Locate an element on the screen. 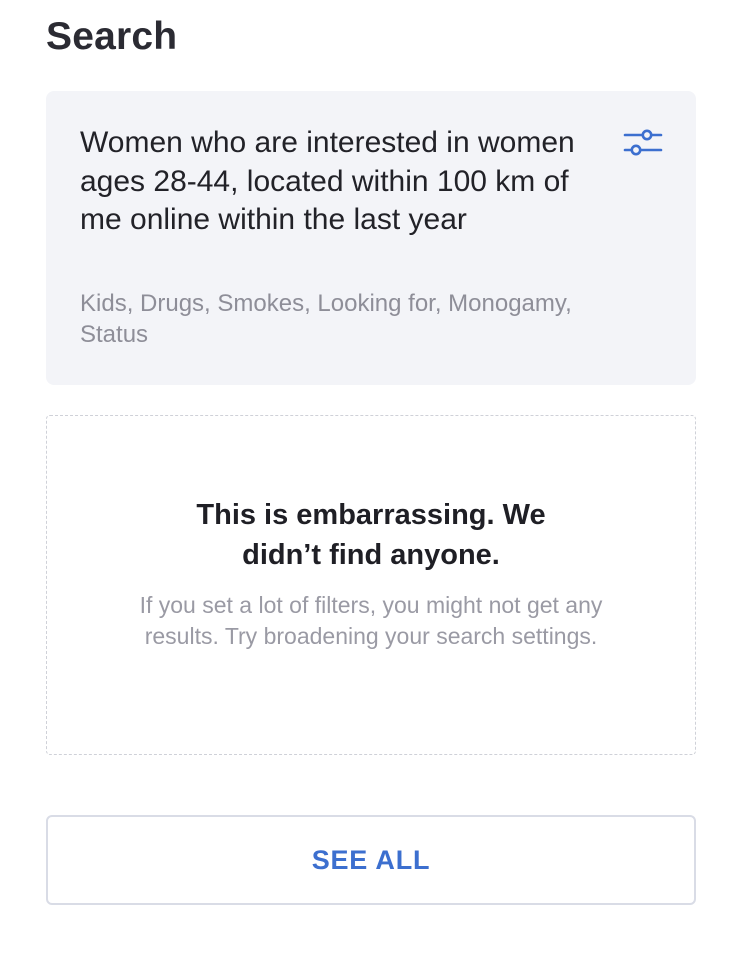 The height and width of the screenshot is (953, 740). see-all-button: SEE ALL is located at coordinates (371, 860).